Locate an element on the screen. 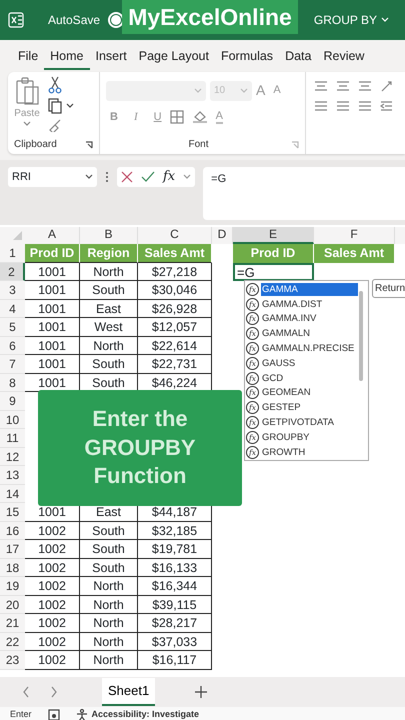  row-header: 7 is located at coordinates (12, 364).